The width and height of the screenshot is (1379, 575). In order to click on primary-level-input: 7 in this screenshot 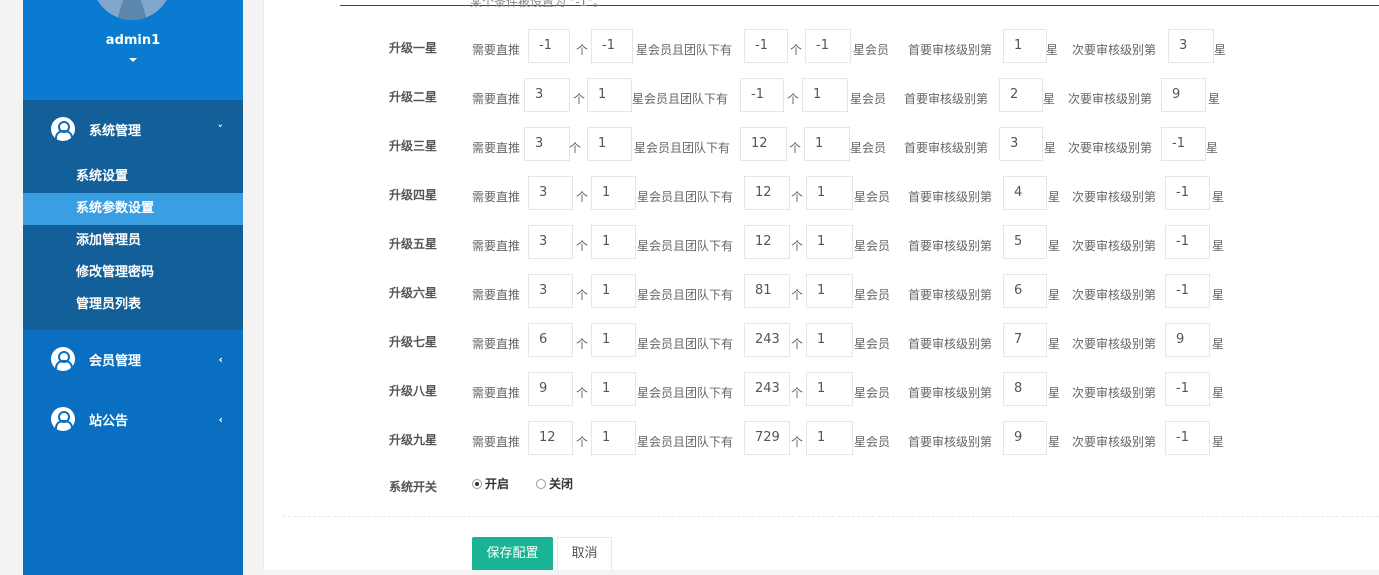, I will do `click(1025, 340)`.